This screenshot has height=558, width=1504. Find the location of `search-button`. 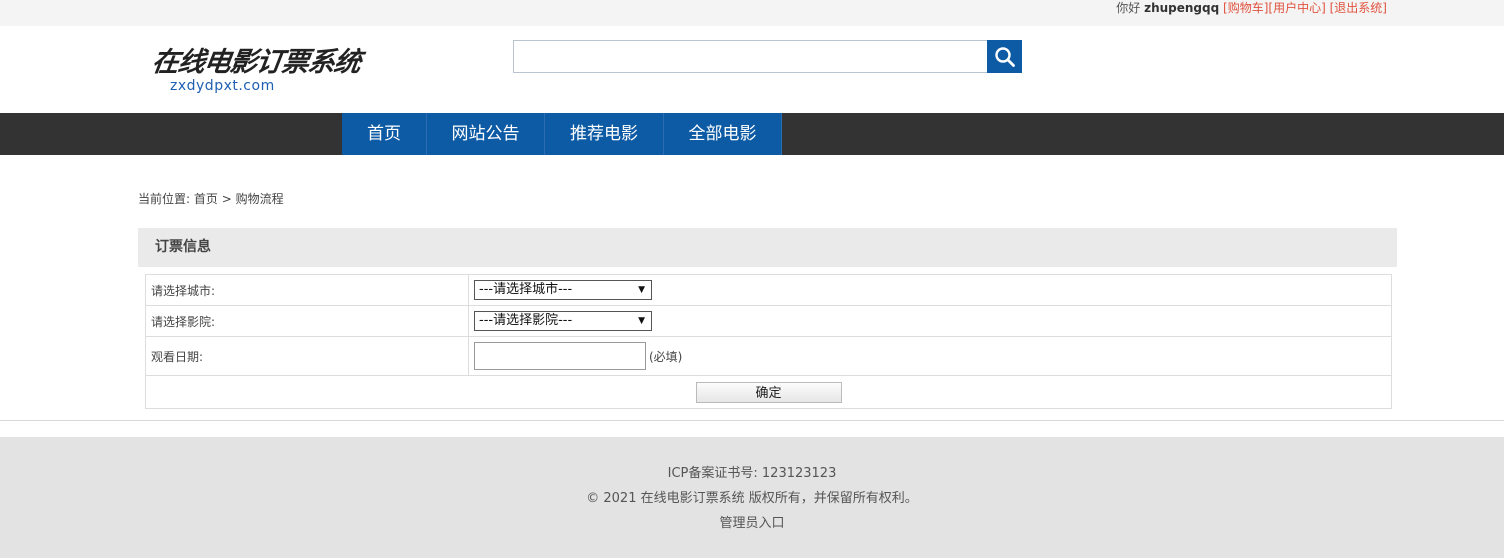

search-button is located at coordinates (1004, 56).